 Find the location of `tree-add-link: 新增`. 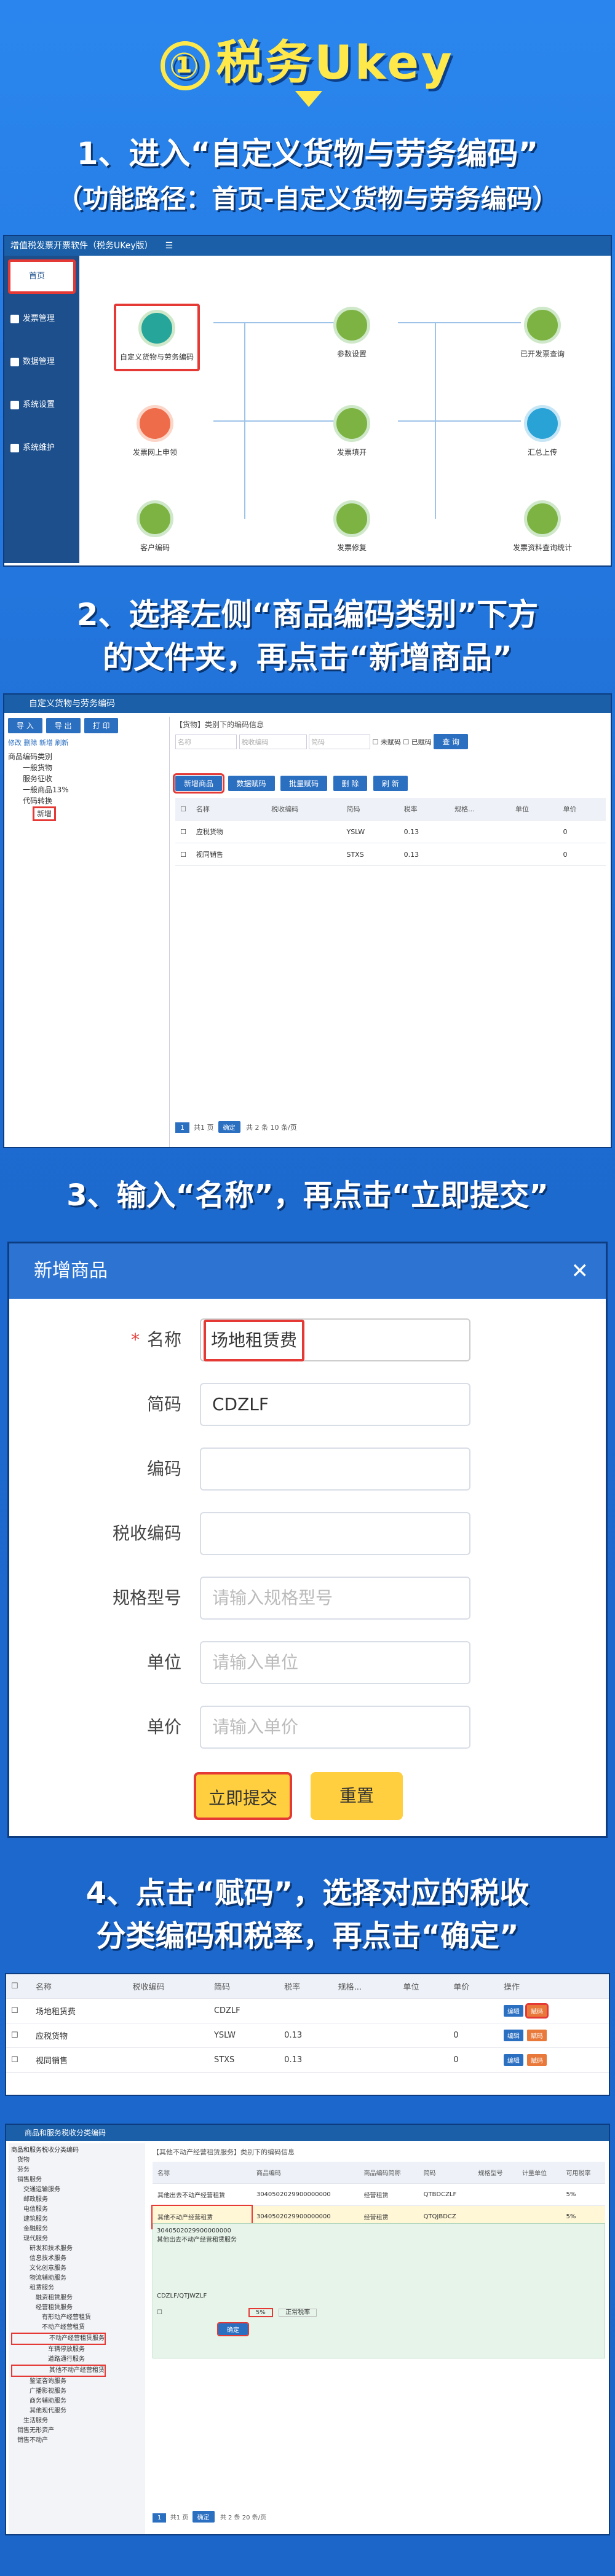

tree-add-link: 新增 is located at coordinates (46, 743).